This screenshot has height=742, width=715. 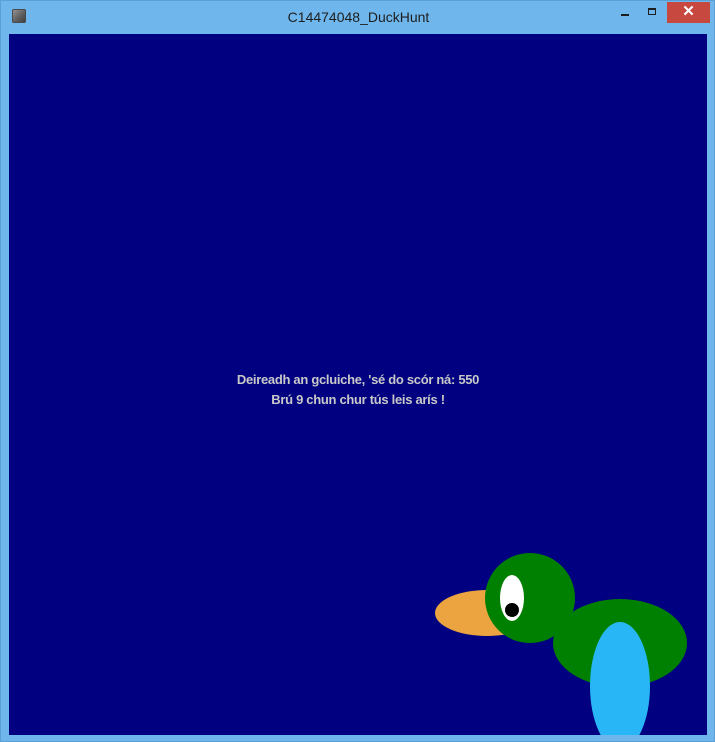 I want to click on close-button: ✕, so click(x=688, y=12).